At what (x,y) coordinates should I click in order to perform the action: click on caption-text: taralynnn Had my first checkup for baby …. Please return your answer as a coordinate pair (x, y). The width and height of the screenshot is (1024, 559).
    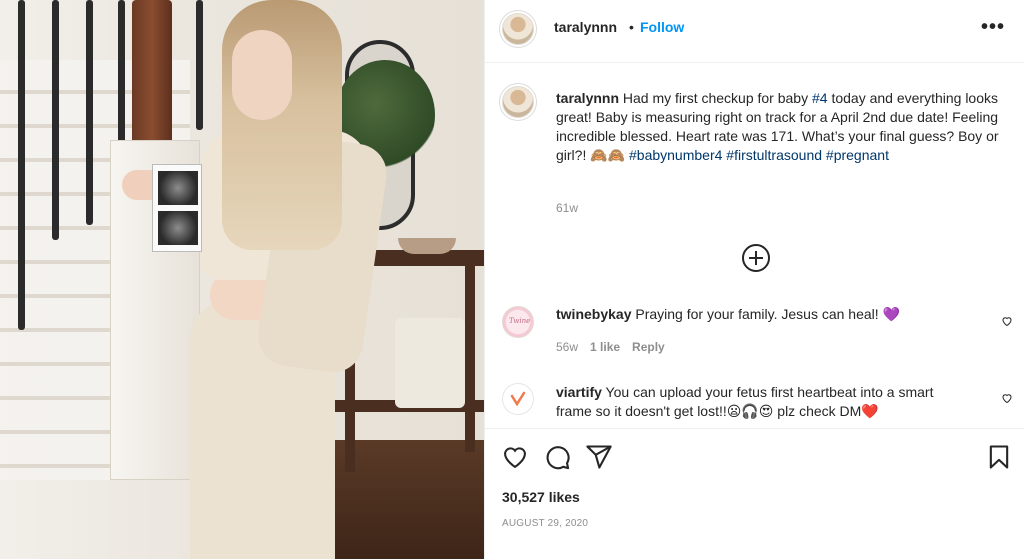
    Looking at the image, I should click on (781, 127).